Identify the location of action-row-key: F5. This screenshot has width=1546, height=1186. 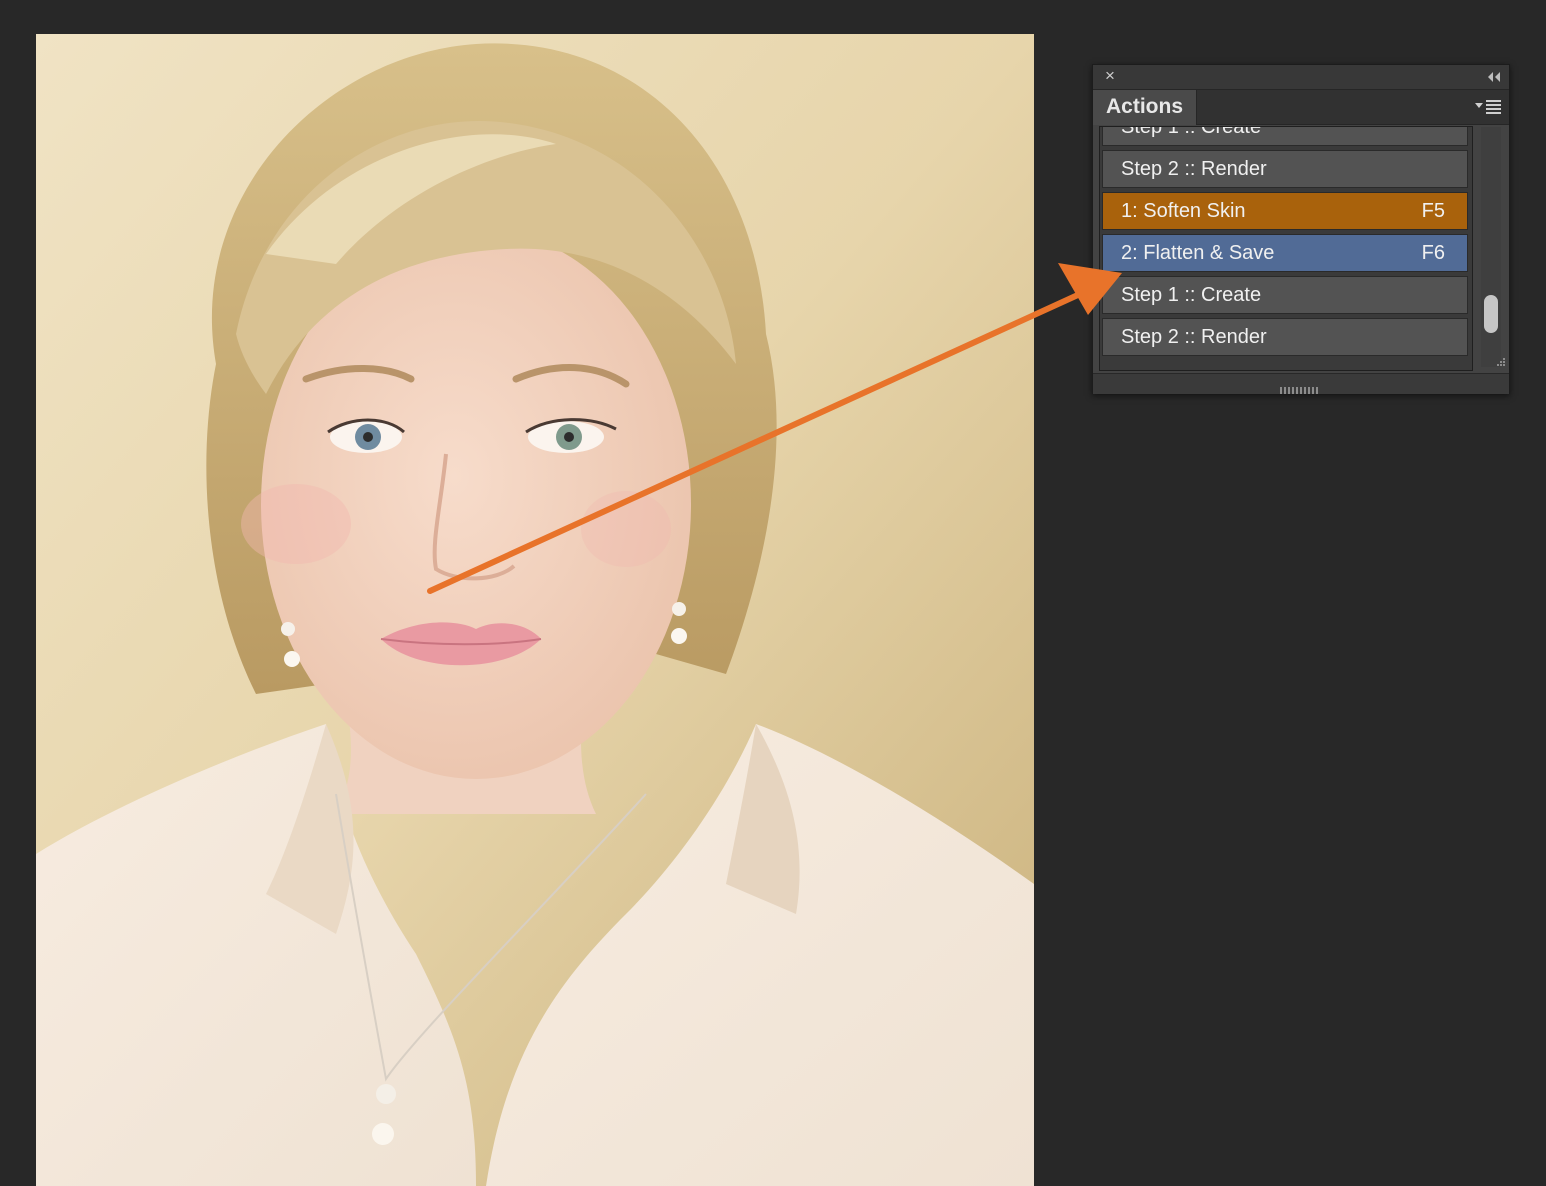
(1433, 211).